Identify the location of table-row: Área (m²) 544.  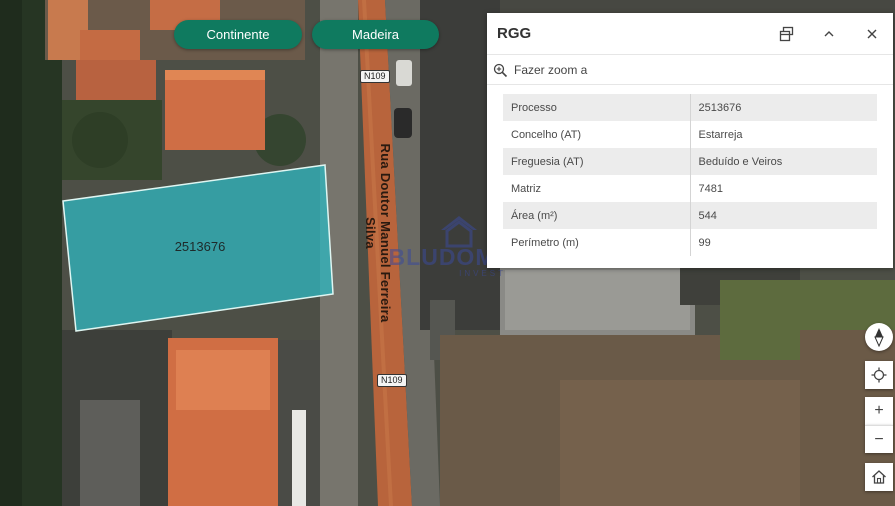
(690, 215).